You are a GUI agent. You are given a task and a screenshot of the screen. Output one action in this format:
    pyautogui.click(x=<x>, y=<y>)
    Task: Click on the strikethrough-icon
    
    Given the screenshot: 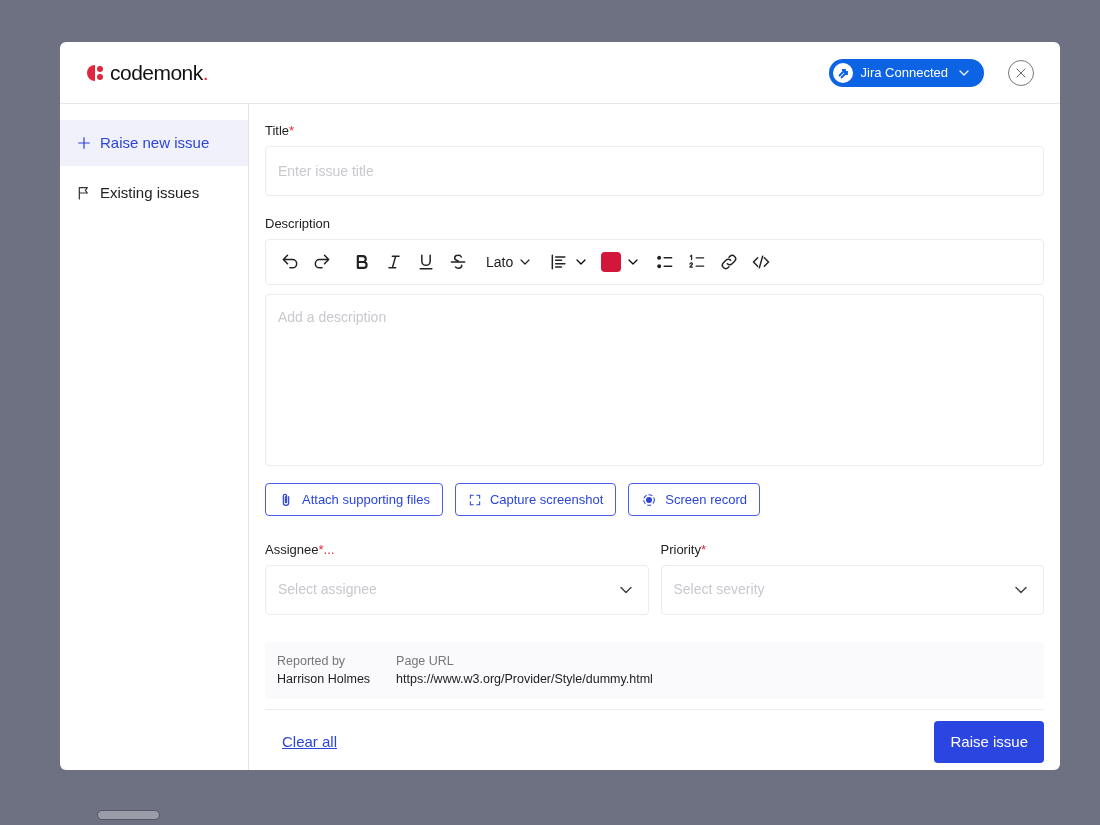 What is the action you would take?
    pyautogui.click(x=458, y=262)
    